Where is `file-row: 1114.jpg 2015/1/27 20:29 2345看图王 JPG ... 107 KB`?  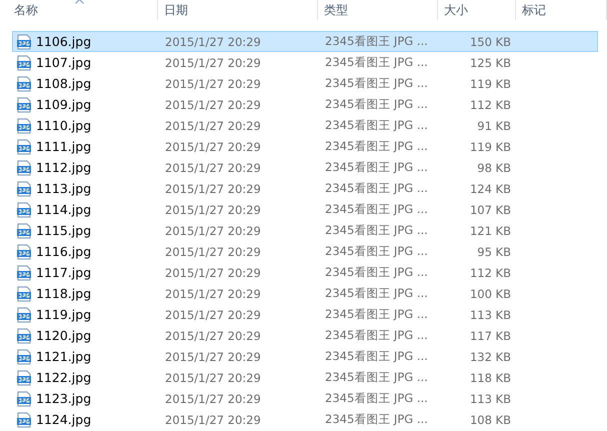 file-row: 1114.jpg 2015/1/27 20:29 2345看图王 JPG ... 107 KB is located at coordinates (305, 209).